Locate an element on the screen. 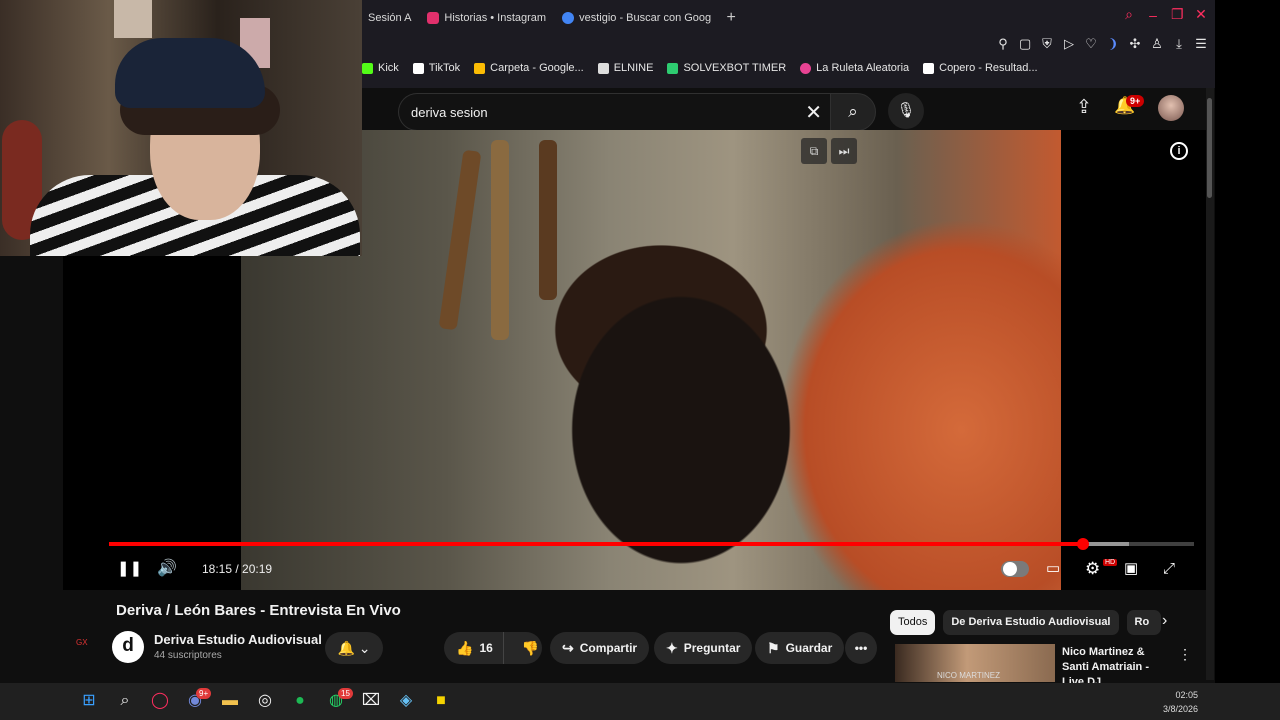  google-icon is located at coordinates (568, 18).